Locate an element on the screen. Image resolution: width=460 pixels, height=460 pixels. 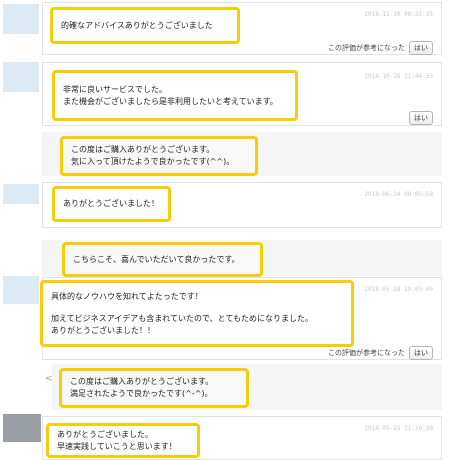
reply-text: こちらこそ、喜んでいただいて良かったです。 is located at coordinates (162, 259).